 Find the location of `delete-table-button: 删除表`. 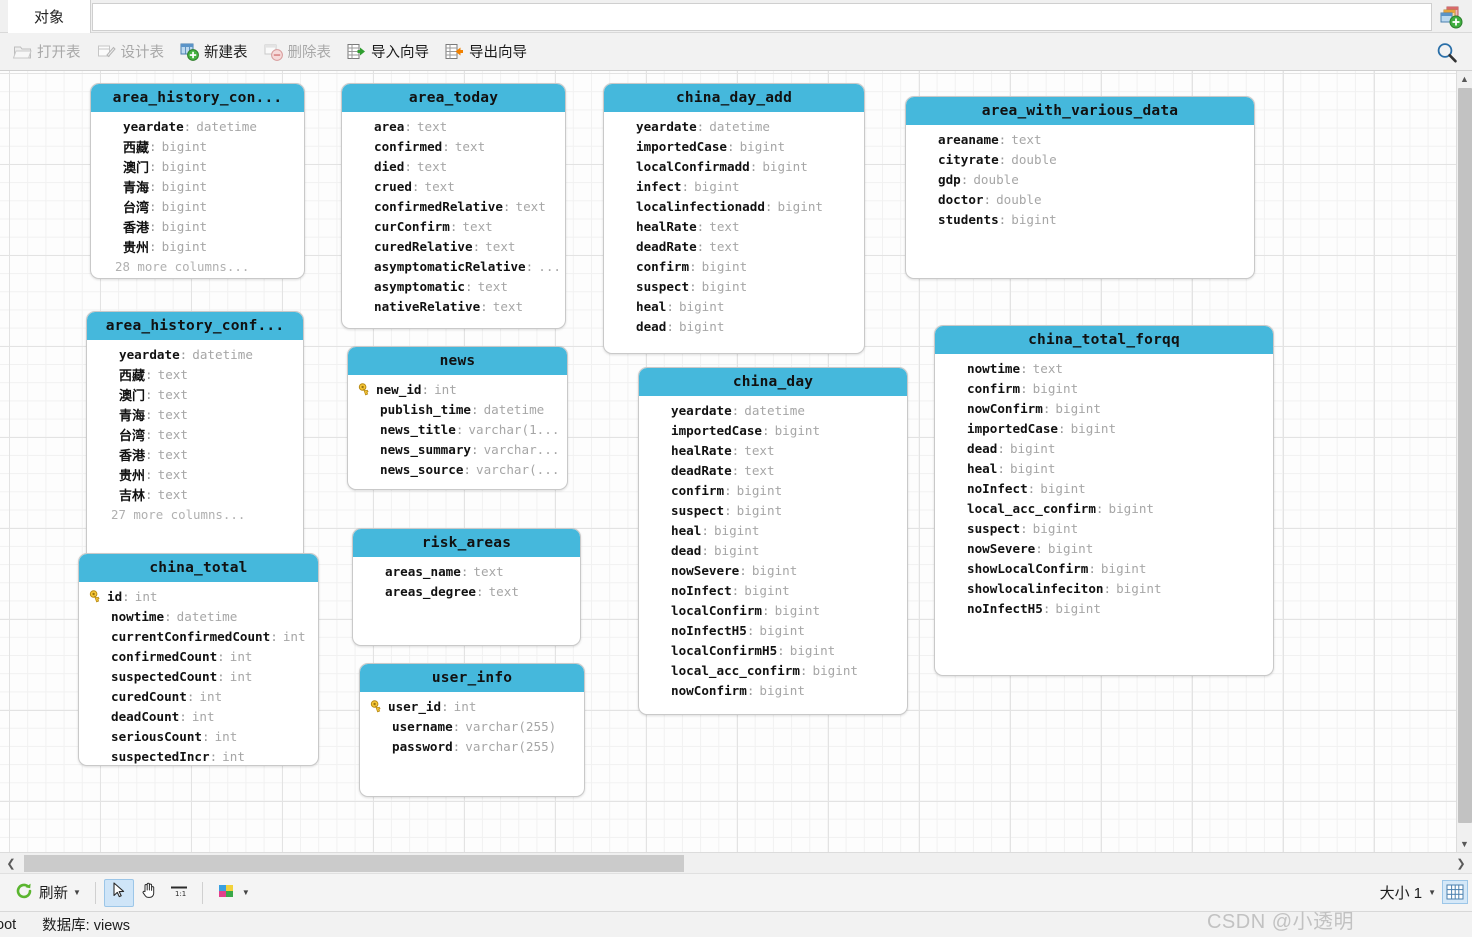

delete-table-button: 删除表 is located at coordinates (298, 52).